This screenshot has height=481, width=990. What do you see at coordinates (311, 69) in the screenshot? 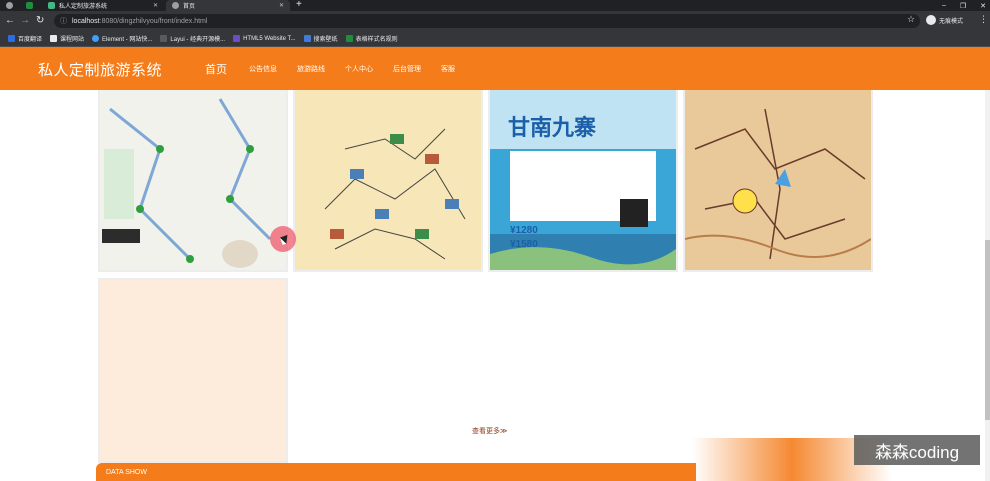
I see `nav-routes: 旅游路线` at bounding box center [311, 69].